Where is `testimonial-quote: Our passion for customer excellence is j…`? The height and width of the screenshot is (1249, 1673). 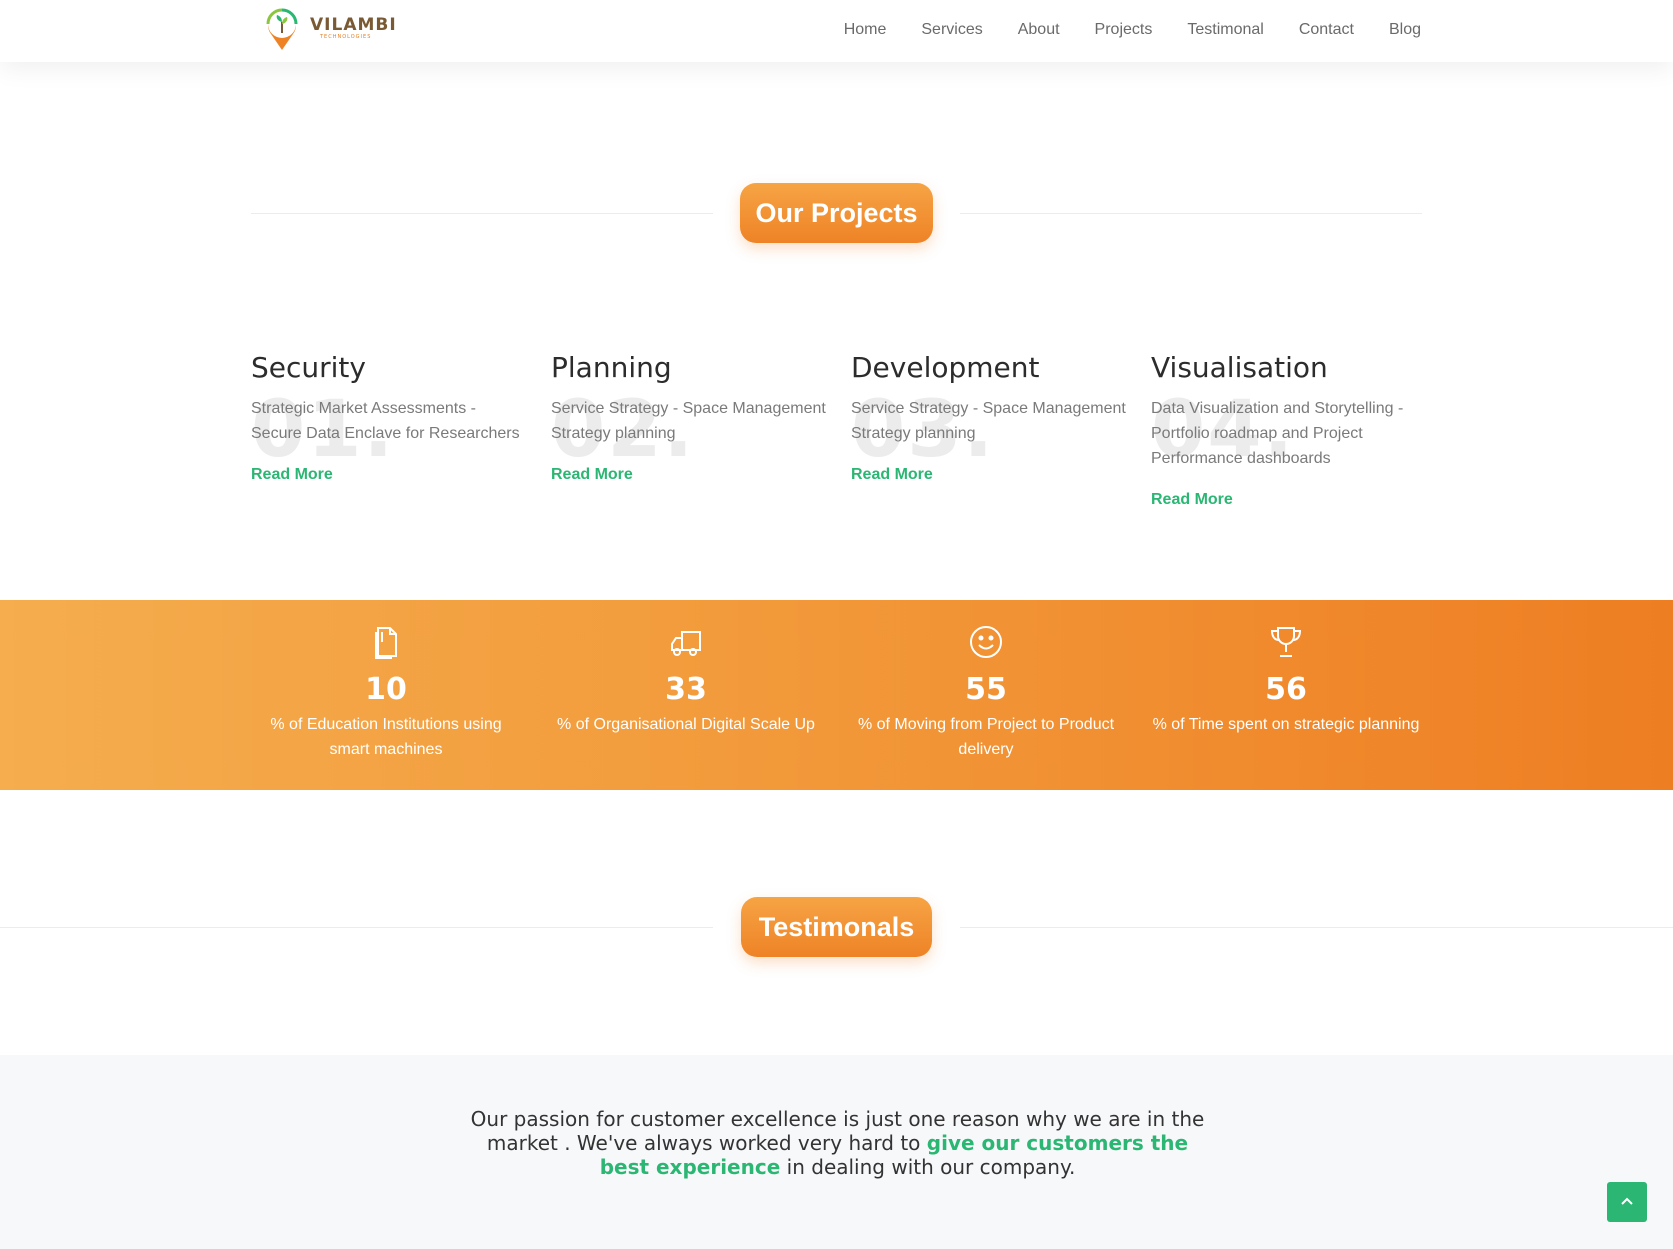
testimonial-quote: Our passion for customer excellence is j… is located at coordinates (837, 1143).